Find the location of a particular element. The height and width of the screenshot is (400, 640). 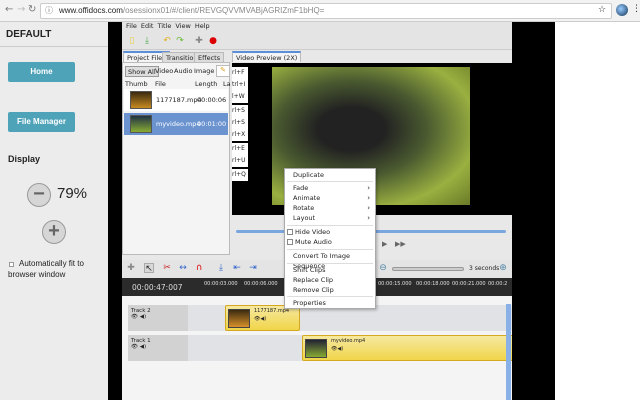

zoom-in-button: + is located at coordinates (54, 232).